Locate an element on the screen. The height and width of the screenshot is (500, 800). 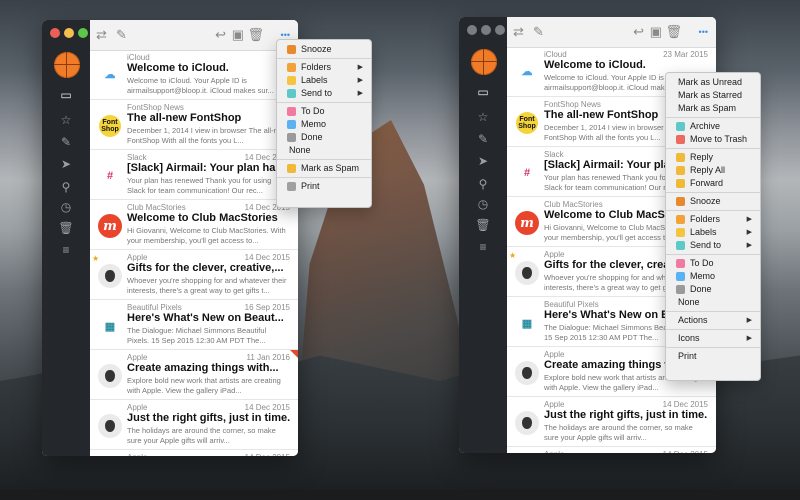
menu-item-label: Folders is located at coordinates (316, 67).